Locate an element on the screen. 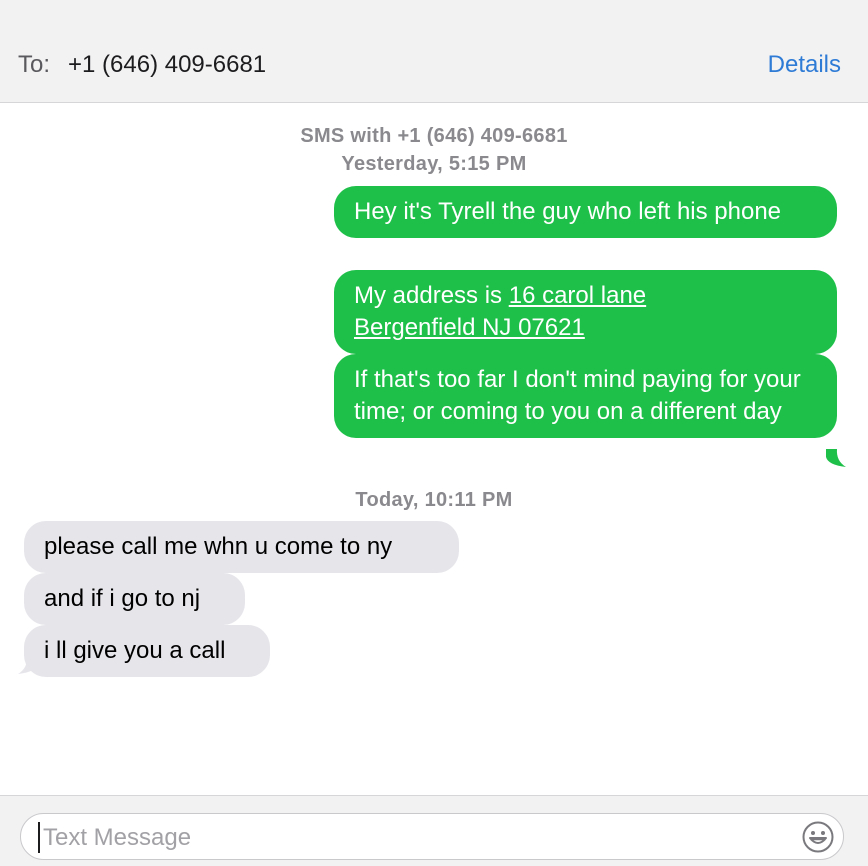 This screenshot has height=866, width=868. message-text: and if i go to nj is located at coordinates (122, 598).